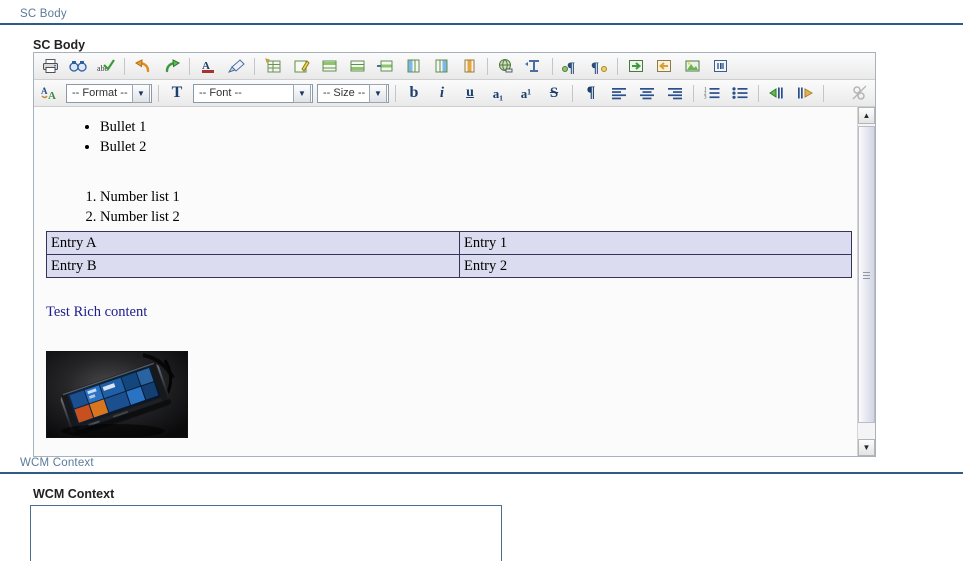 Image resolution: width=963 pixels, height=561 pixels. What do you see at coordinates (473, 127) in the screenshot?
I see `list-item: Bullet 1` at bounding box center [473, 127].